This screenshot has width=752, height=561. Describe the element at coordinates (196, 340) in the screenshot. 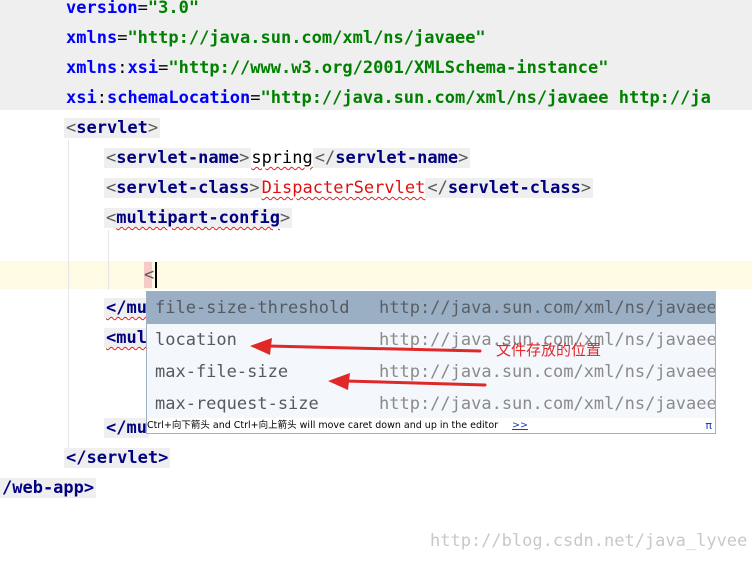

I see `completion-item-name: location` at that location.